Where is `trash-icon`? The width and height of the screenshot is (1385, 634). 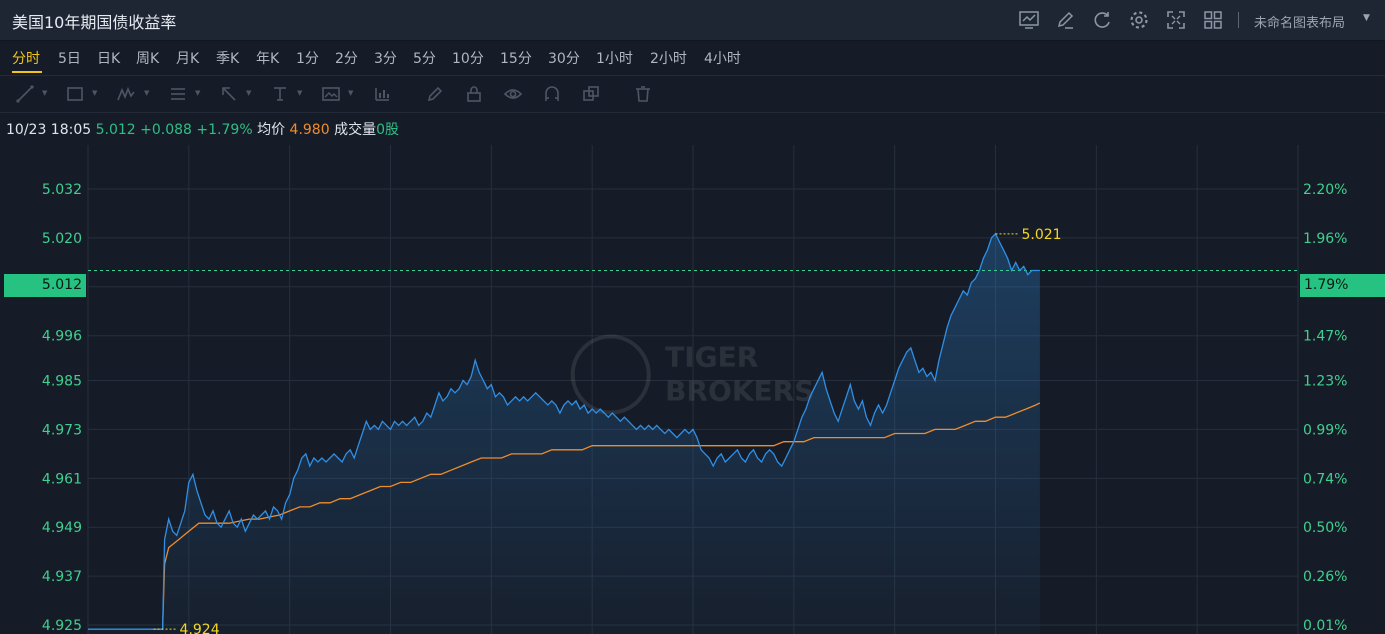 trash-icon is located at coordinates (643, 94).